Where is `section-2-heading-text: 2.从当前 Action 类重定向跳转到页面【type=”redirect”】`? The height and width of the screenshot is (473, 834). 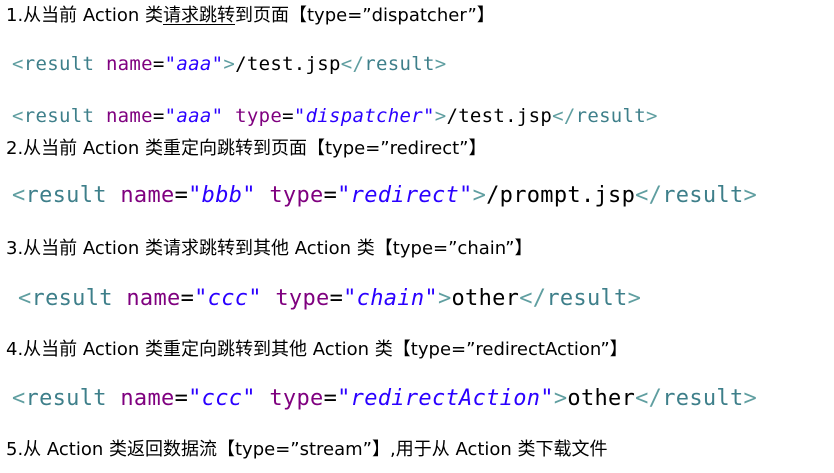
section-2-heading-text: 2.从当前 Action 类重定向跳转到页面【type=”redirect”】 is located at coordinates (246, 148).